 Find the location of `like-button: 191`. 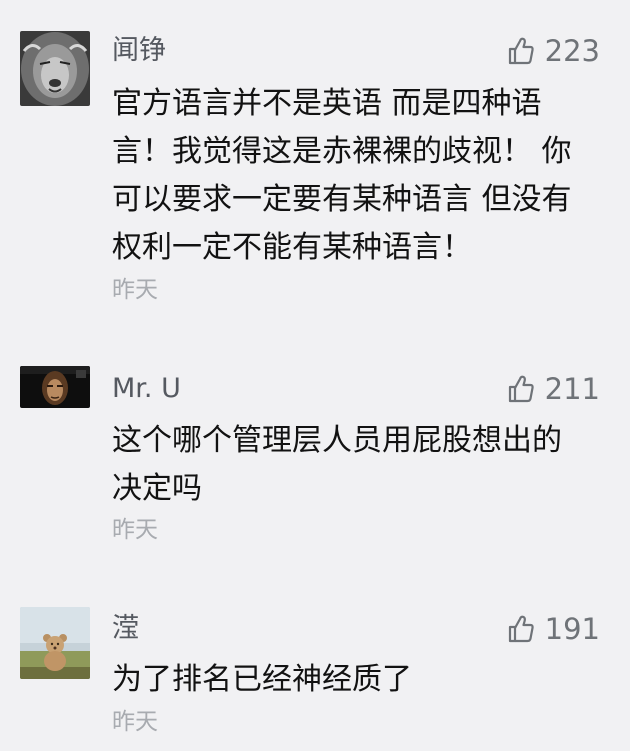

like-button: 191 is located at coordinates (553, 629).